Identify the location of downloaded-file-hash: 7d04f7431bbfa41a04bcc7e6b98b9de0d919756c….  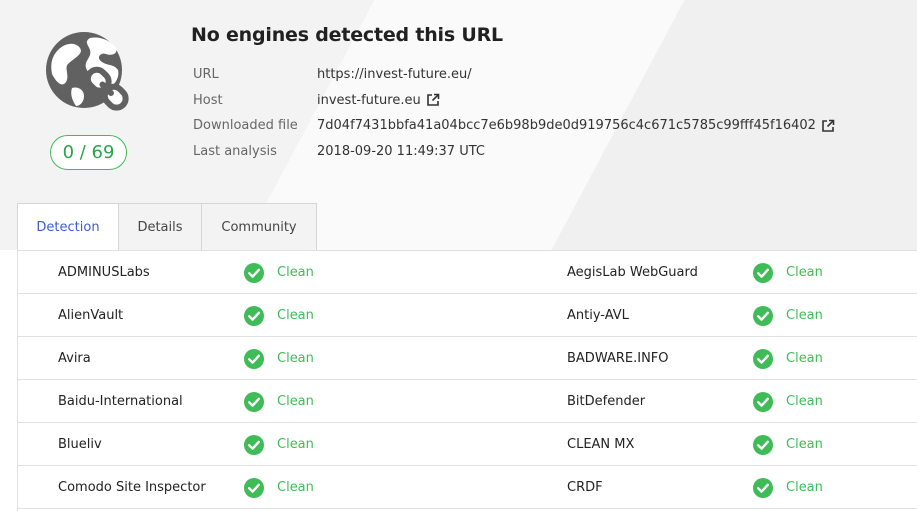
(576, 125).